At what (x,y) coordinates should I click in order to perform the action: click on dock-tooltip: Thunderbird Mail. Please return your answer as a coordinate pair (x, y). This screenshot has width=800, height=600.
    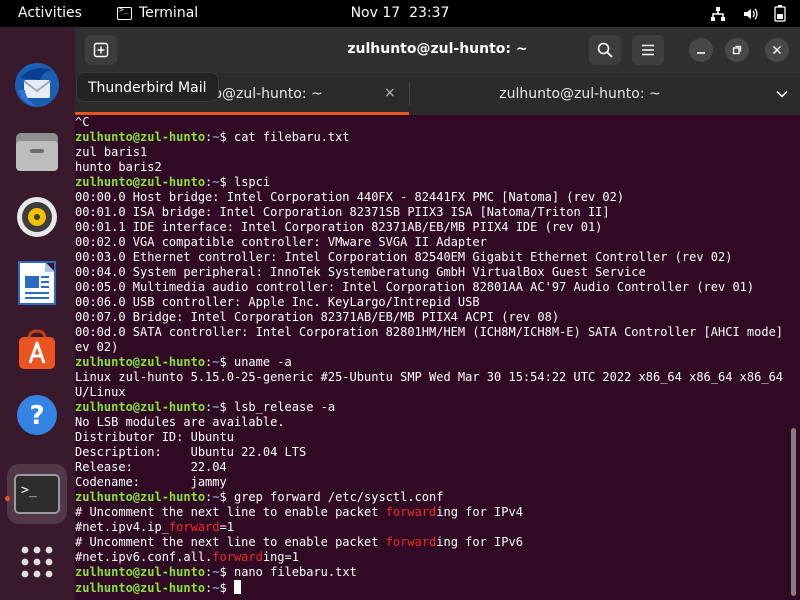
    Looking at the image, I should click on (147, 87).